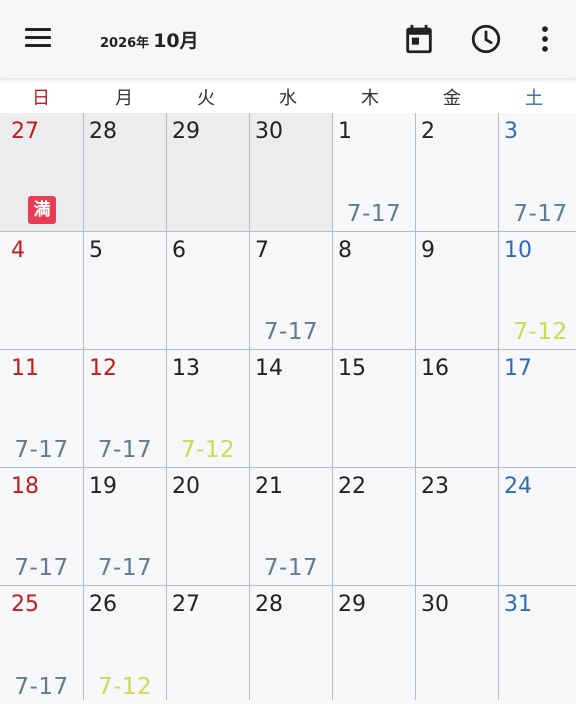 The image size is (576, 704). I want to click on day-number: 19, so click(103, 486).